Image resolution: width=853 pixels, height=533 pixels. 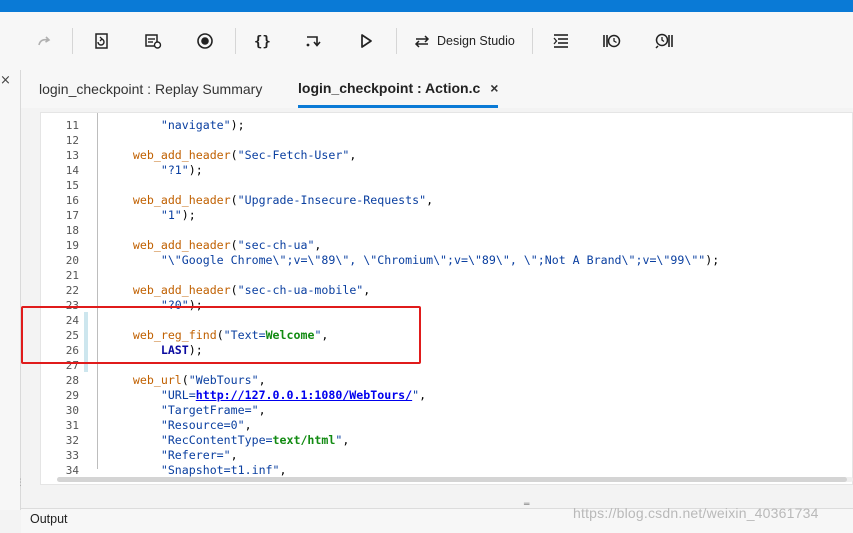 I want to click on line-number: 30, so click(x=72, y=410).